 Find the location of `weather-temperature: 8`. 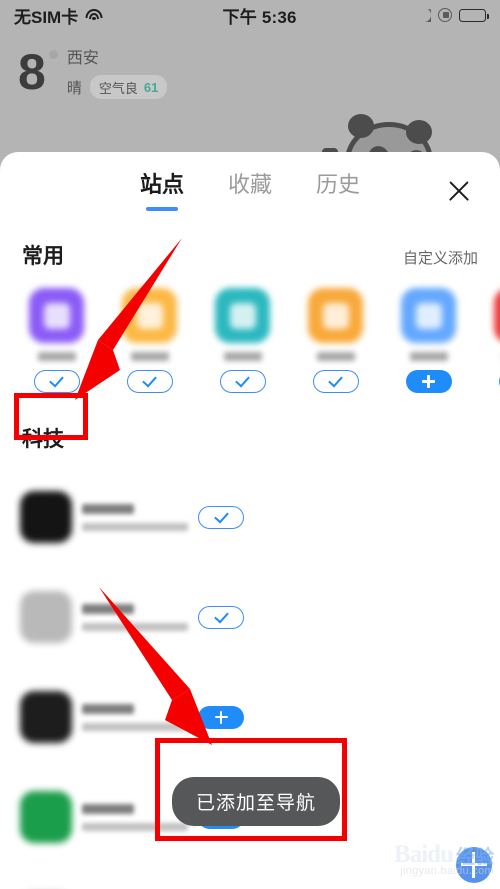

weather-temperature: 8 is located at coordinates (38, 72).